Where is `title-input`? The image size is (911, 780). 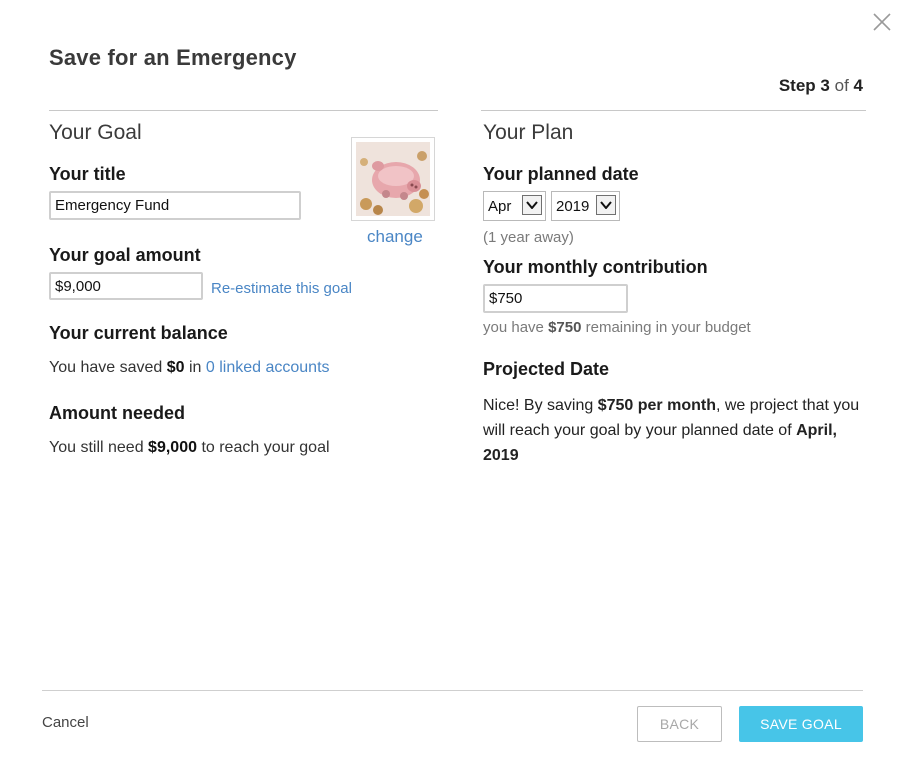 title-input is located at coordinates (175, 205).